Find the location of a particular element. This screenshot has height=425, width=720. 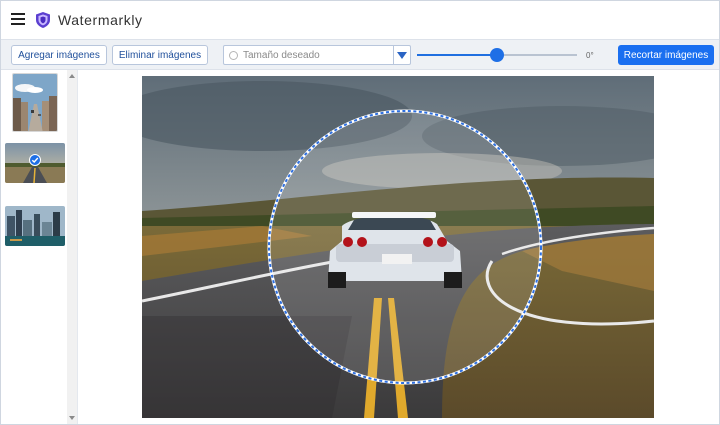

city-waterfront-image is located at coordinates (35, 226).